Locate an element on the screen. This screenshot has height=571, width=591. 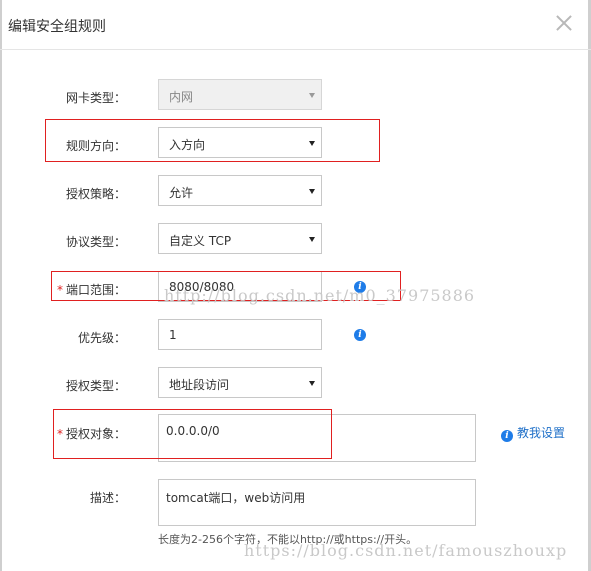
nic-type-select: 内网 is located at coordinates (240, 94).